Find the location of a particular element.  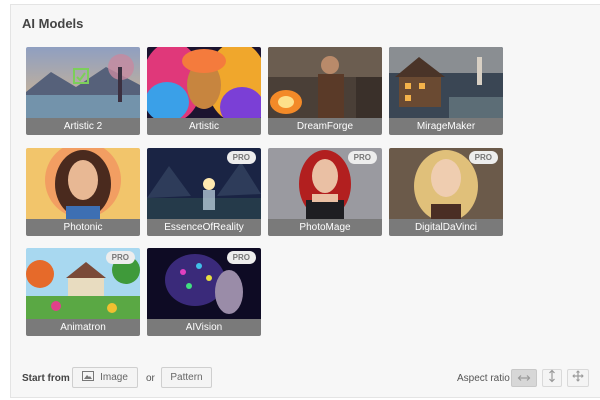

model-name: Artistic is located at coordinates (204, 126).